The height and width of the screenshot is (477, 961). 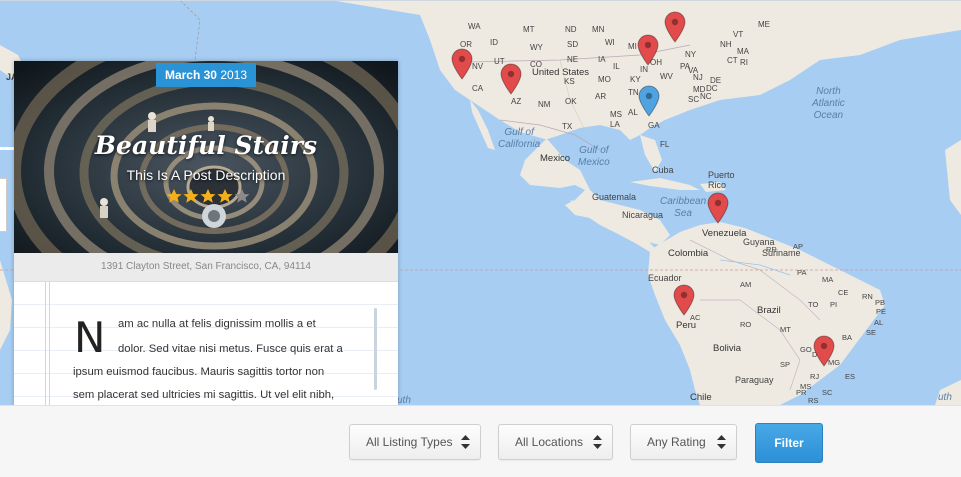 I want to click on label-gulf-california: Gulf of California, so click(x=519, y=138).